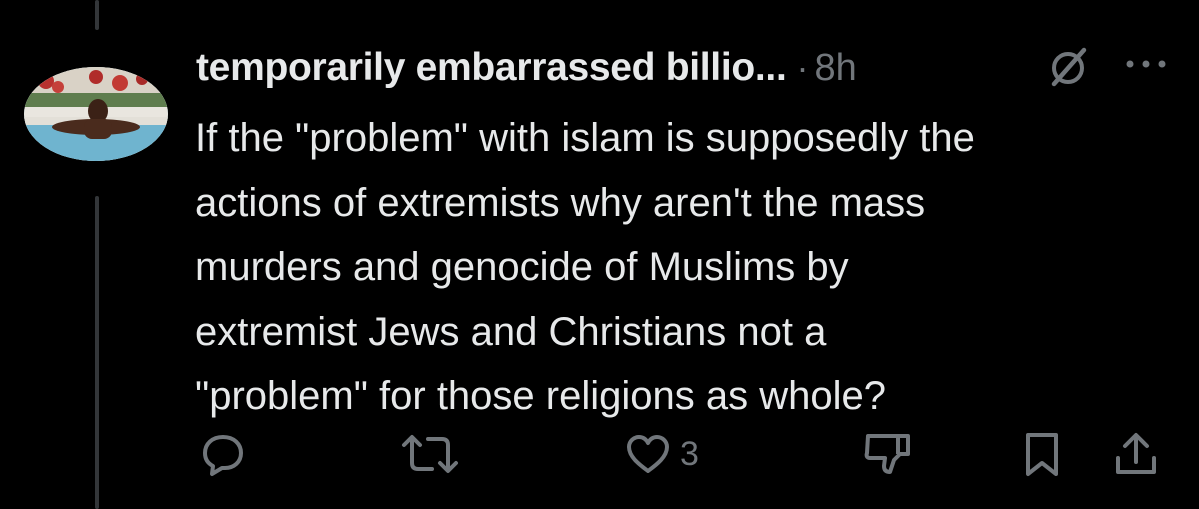 This screenshot has height=509, width=1199. I want to click on retweet-icon, so click(430, 454).